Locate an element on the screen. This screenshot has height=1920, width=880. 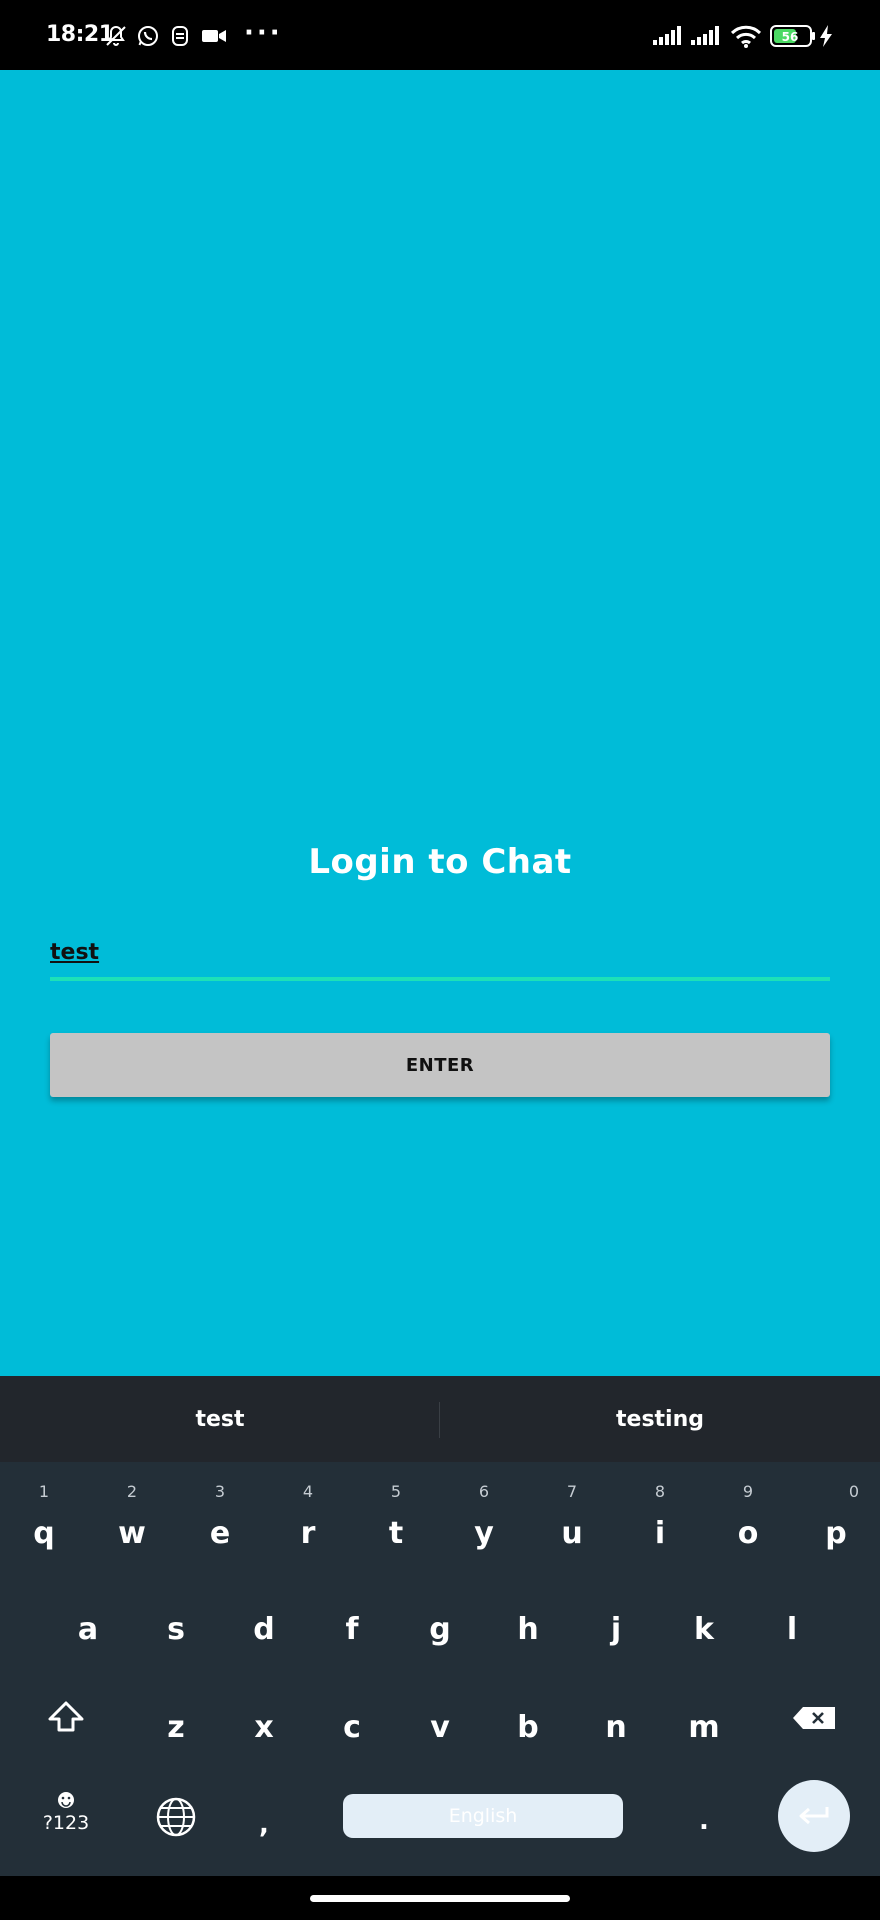
key-b: b is located at coordinates (528, 1727).